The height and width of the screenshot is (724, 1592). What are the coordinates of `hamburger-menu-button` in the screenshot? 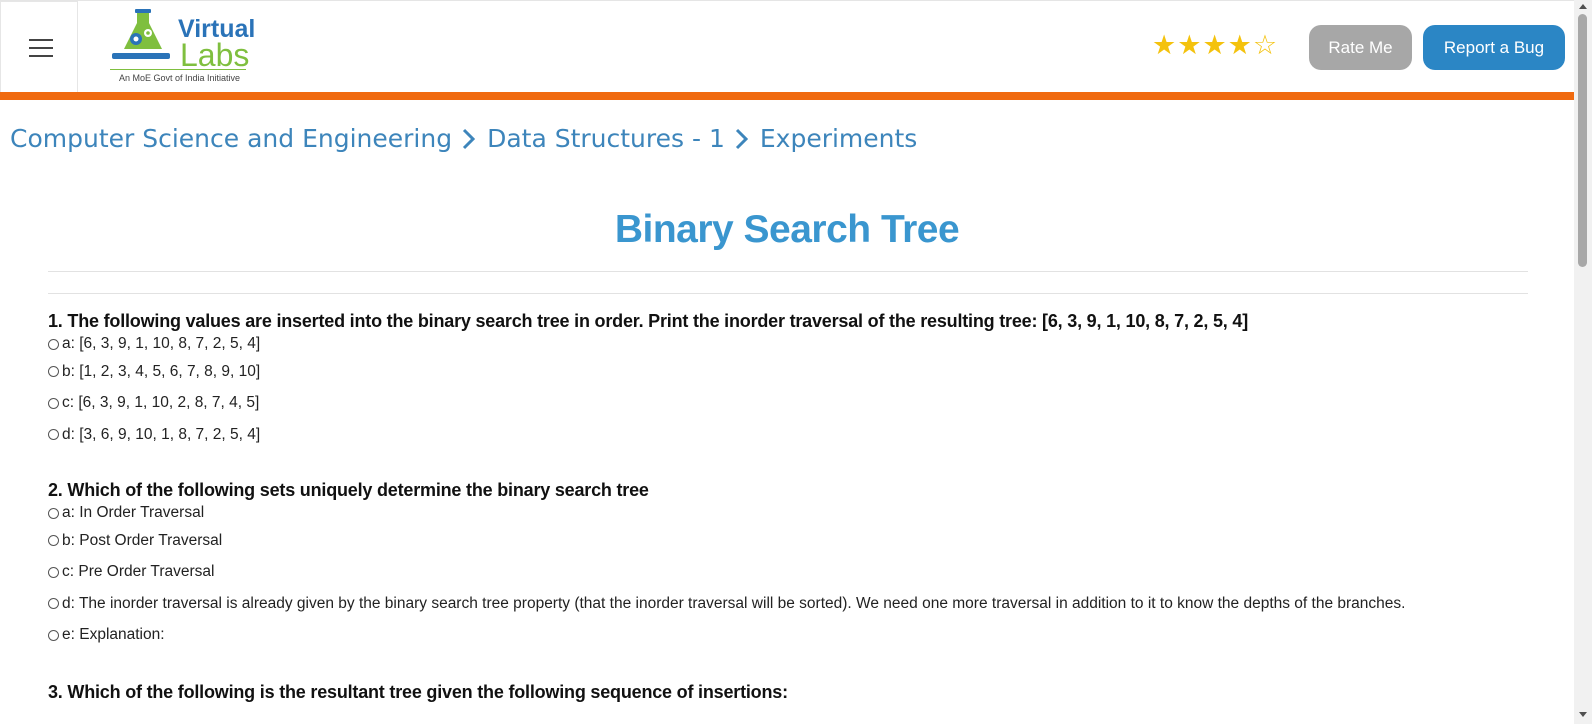 It's located at (39, 47).